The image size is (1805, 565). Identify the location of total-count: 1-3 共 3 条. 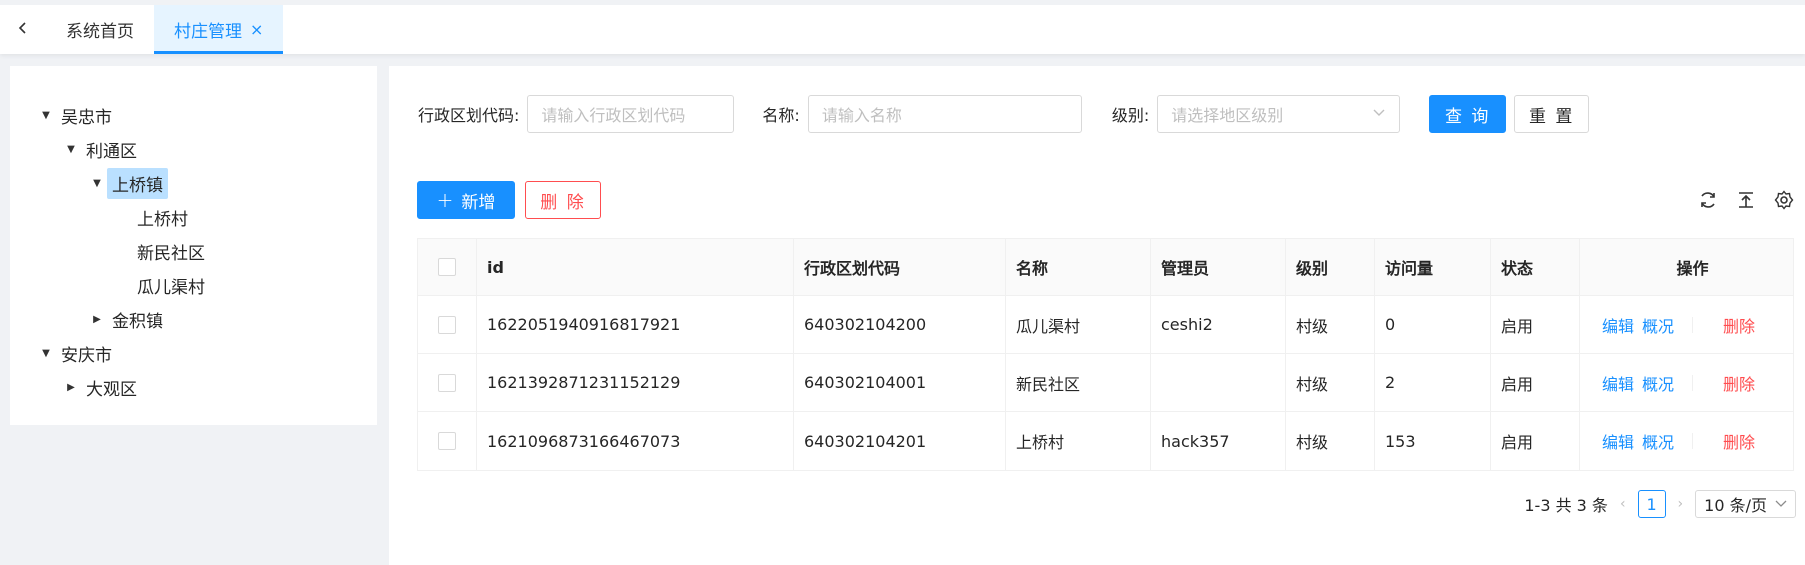
(1566, 505).